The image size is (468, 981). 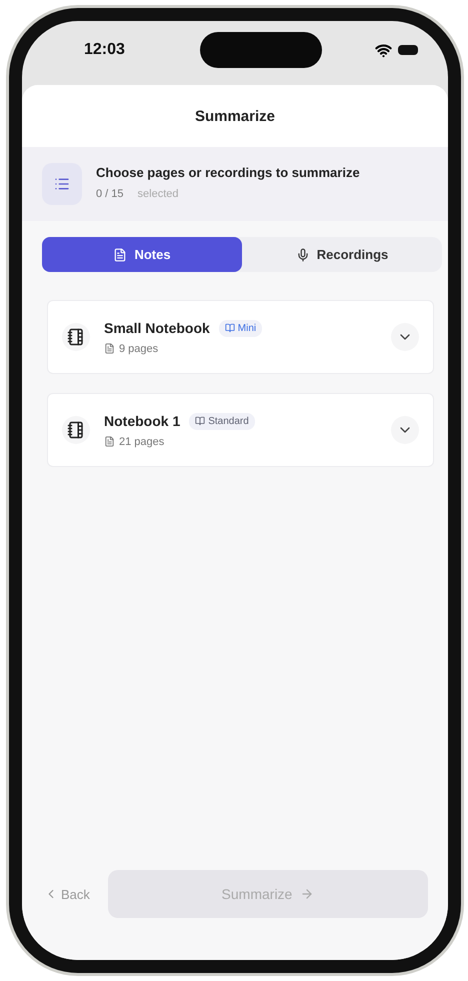 What do you see at coordinates (342, 254) in the screenshot?
I see `tab: Recordings` at bounding box center [342, 254].